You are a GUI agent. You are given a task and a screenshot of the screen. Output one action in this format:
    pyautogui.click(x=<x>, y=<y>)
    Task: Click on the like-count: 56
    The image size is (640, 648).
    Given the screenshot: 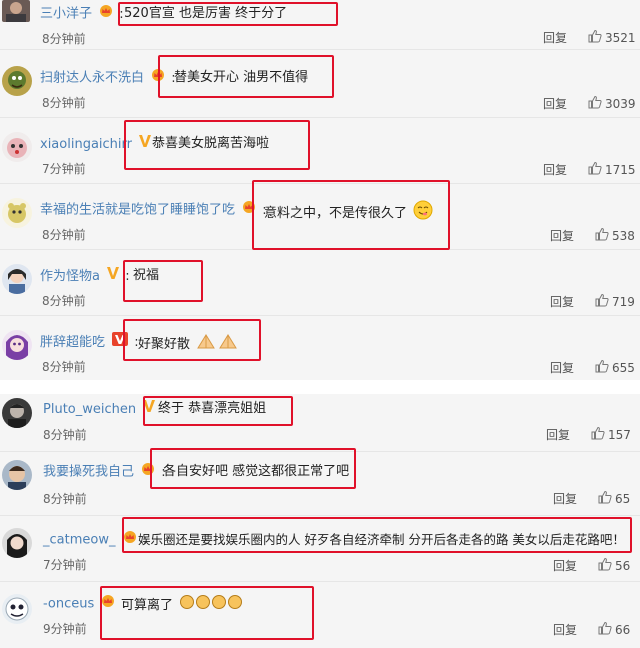 What is the action you would take?
    pyautogui.click(x=623, y=566)
    